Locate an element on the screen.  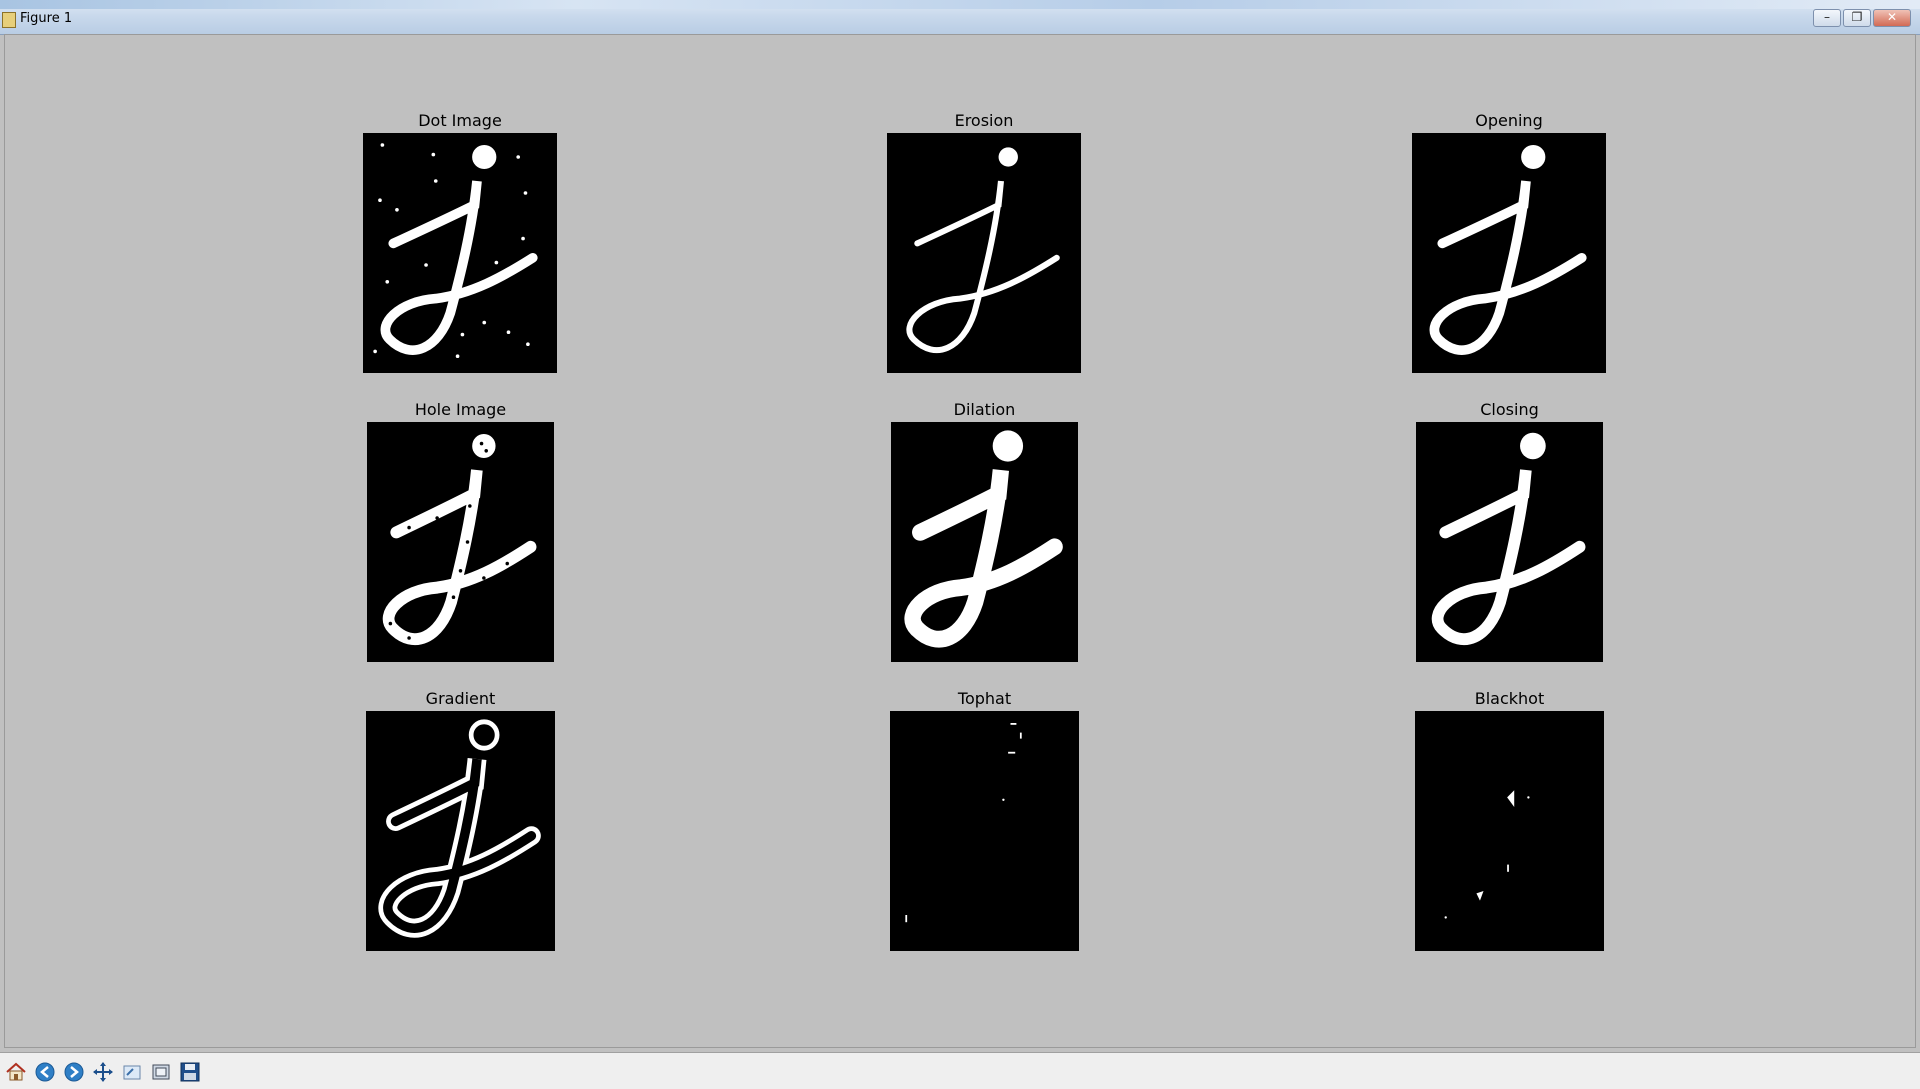
save-icon is located at coordinates (190, 1072).